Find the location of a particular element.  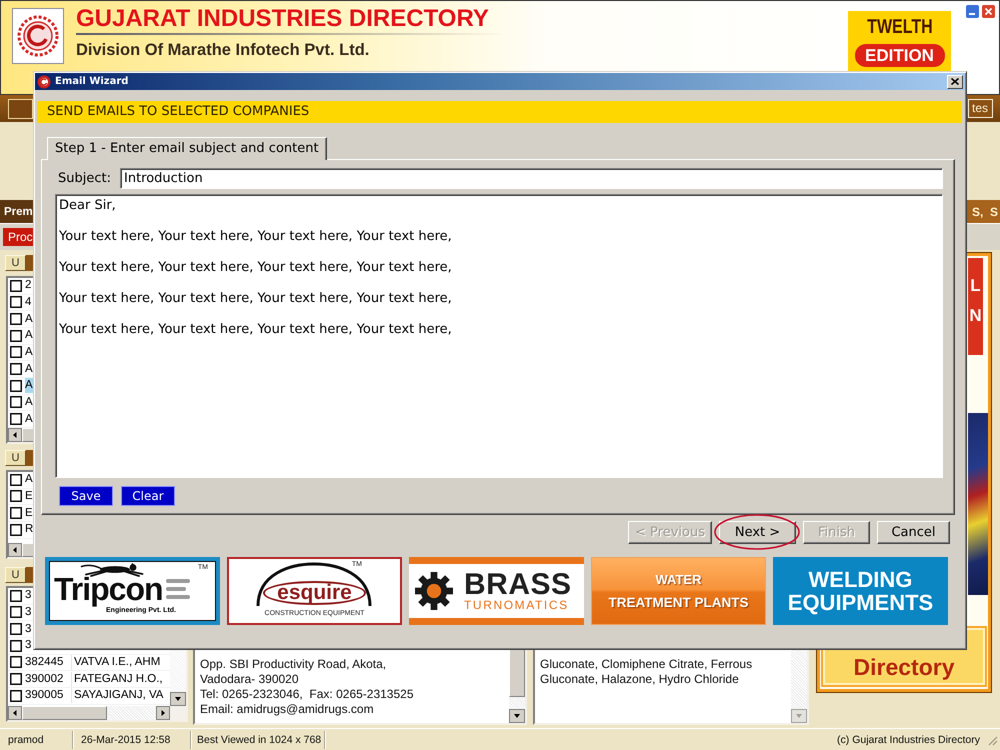

ad-letter: L is located at coordinates (975, 286).